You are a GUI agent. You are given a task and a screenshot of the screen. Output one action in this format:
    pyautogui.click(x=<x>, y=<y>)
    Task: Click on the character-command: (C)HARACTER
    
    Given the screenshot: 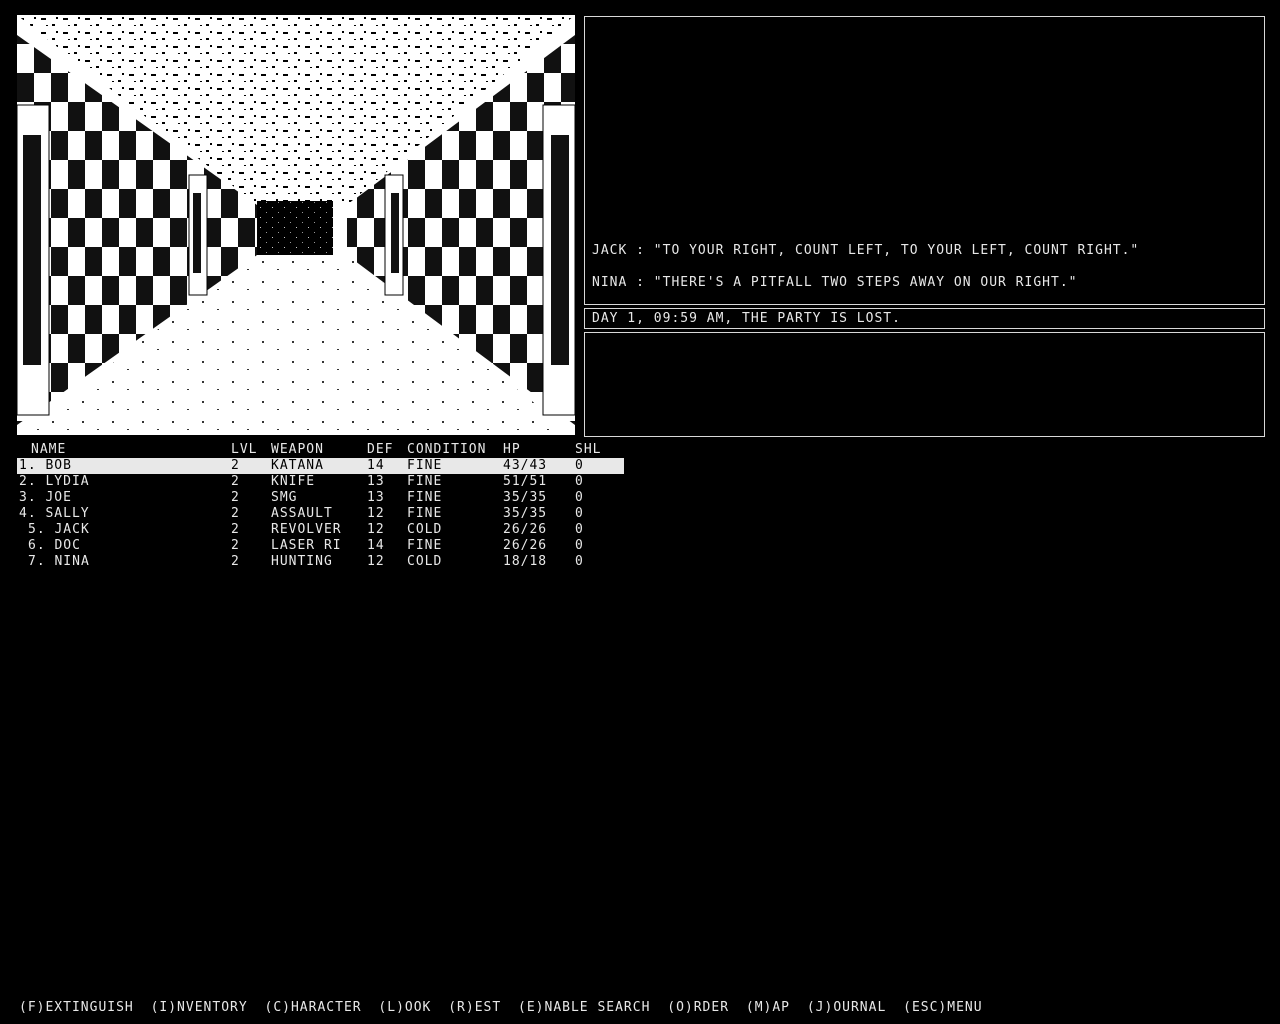 What is the action you would take?
    pyautogui.click(x=313, y=1007)
    